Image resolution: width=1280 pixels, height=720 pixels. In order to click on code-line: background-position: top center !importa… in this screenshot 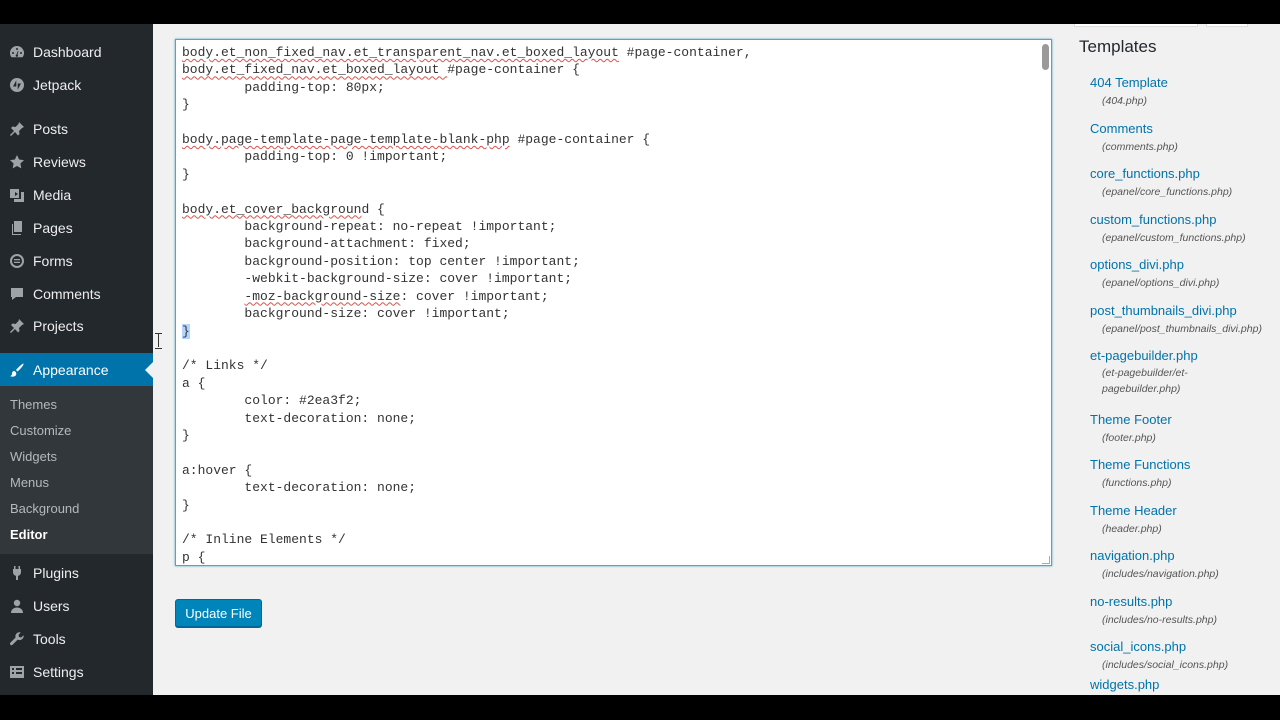, I will do `click(381, 261)`.